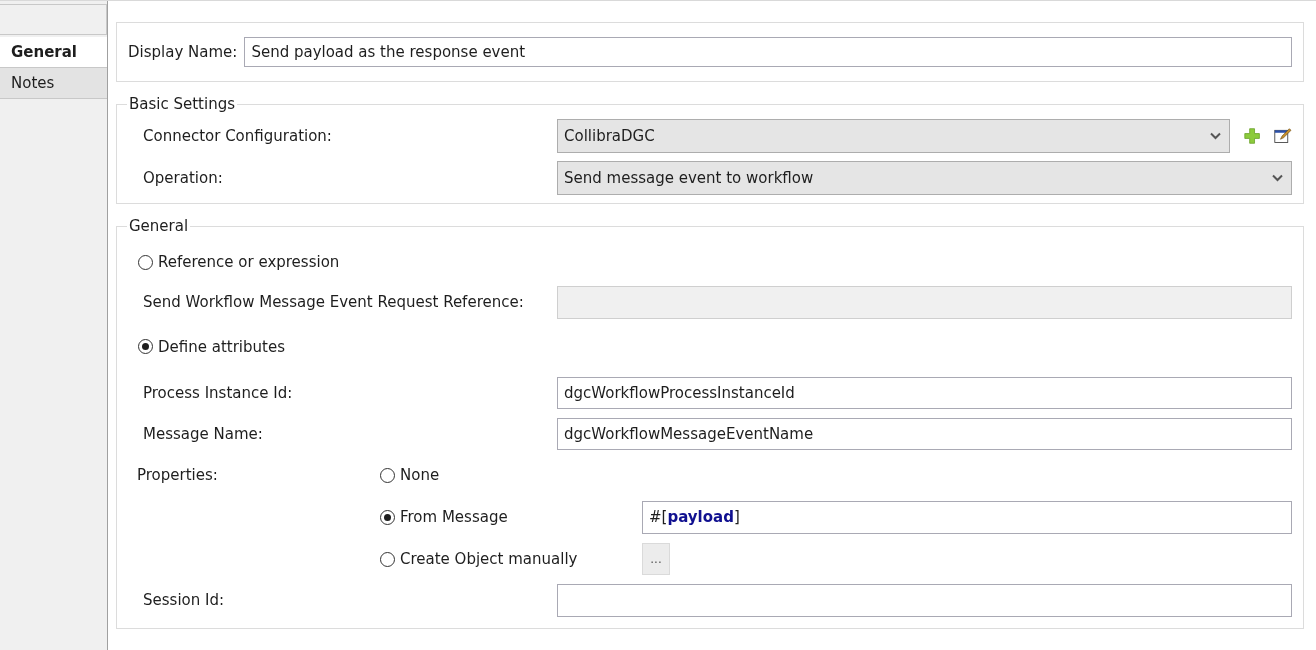 The height and width of the screenshot is (650, 1316). What do you see at coordinates (924, 433) in the screenshot?
I see `input-field: dgcWorkflowMessageEventName` at bounding box center [924, 433].